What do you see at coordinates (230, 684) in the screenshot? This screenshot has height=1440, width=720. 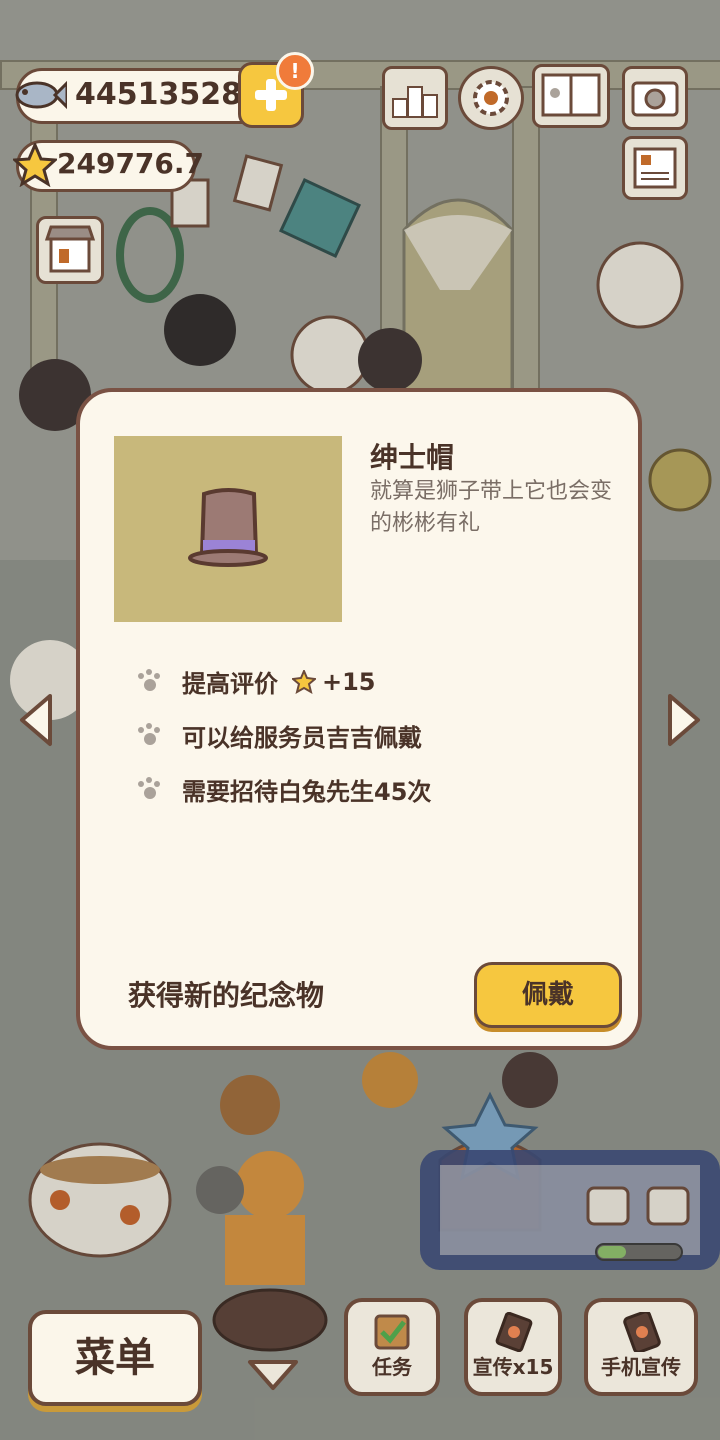 I see `bullet-text: 提高评价` at bounding box center [230, 684].